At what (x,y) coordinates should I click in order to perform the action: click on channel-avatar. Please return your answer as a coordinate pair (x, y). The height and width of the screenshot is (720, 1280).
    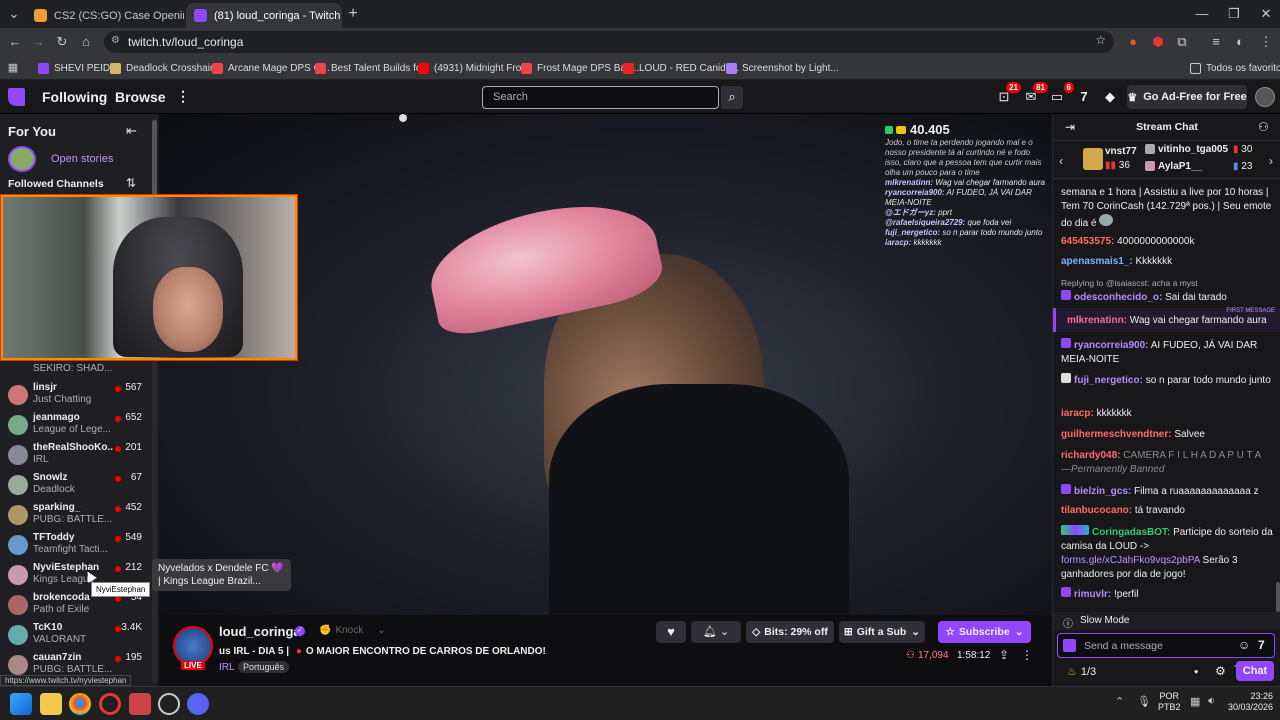
    Looking at the image, I should click on (193, 646).